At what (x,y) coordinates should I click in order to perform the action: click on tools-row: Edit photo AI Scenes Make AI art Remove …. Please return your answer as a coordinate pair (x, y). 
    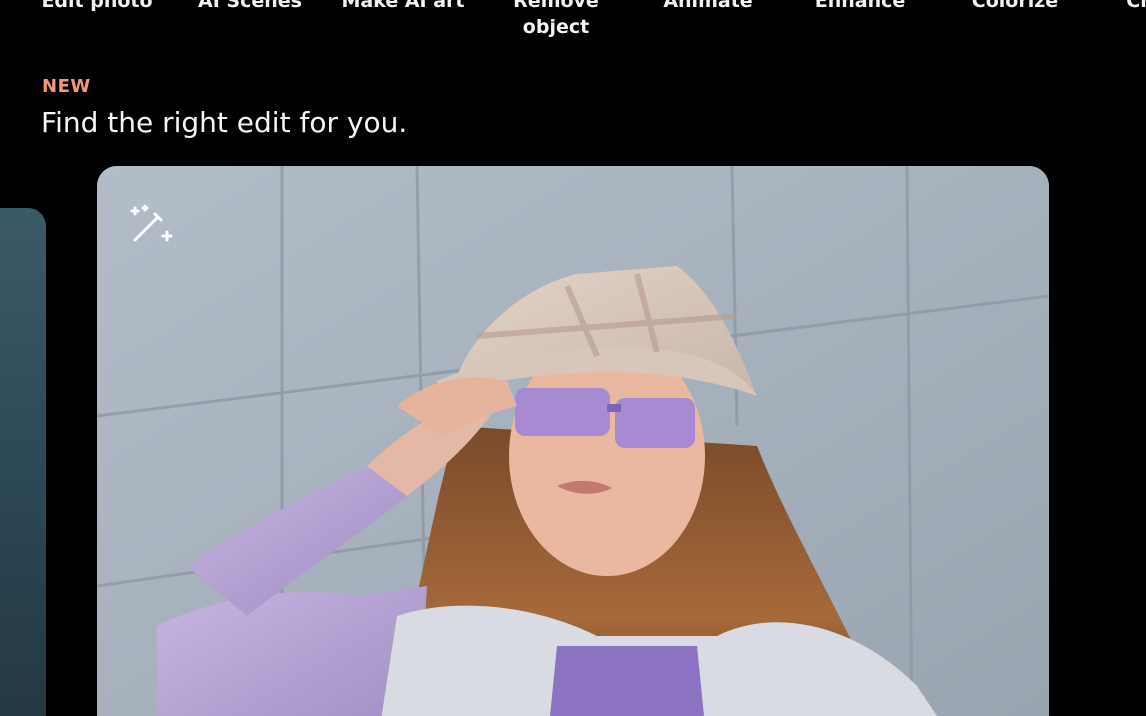
    Looking at the image, I should click on (573, 20).